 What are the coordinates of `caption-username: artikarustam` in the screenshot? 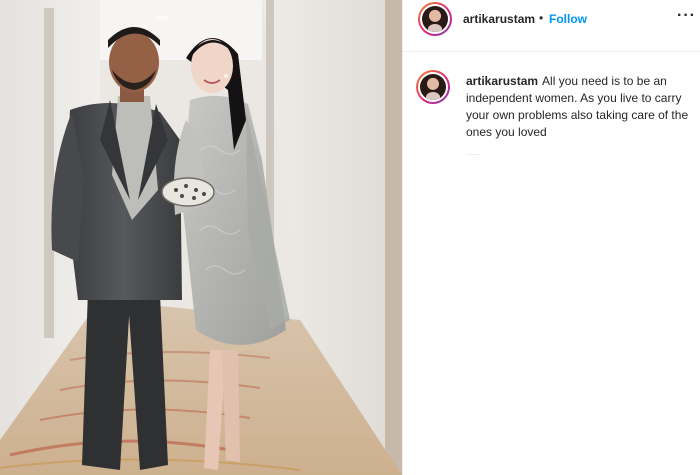 It's located at (502, 81).